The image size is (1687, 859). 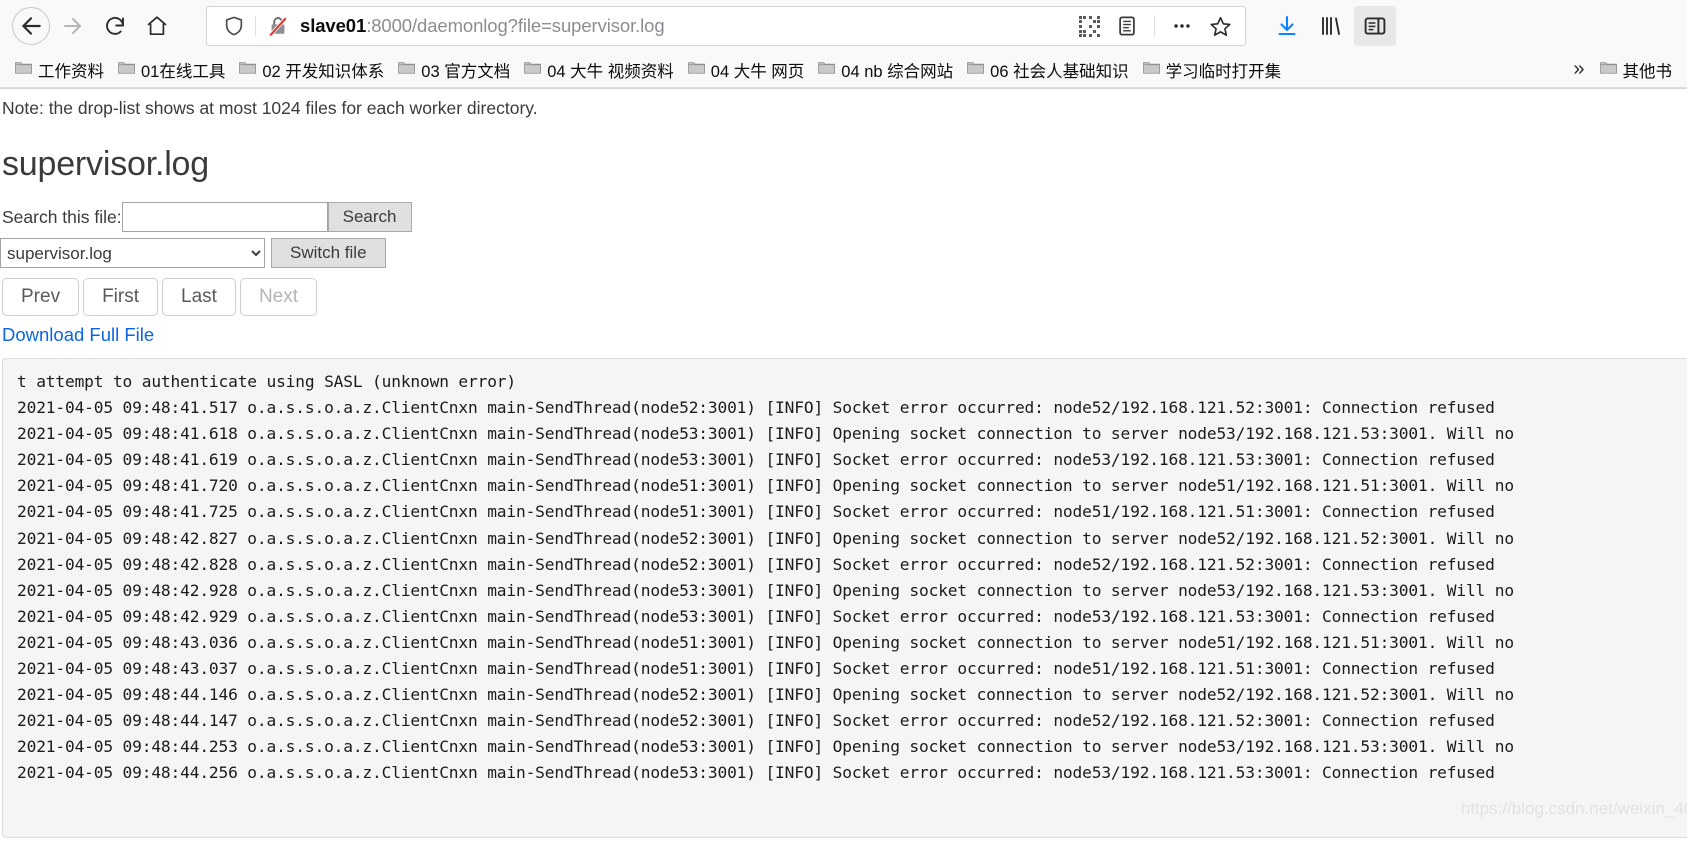 I want to click on file-select: supervisor.log, so click(x=132, y=253).